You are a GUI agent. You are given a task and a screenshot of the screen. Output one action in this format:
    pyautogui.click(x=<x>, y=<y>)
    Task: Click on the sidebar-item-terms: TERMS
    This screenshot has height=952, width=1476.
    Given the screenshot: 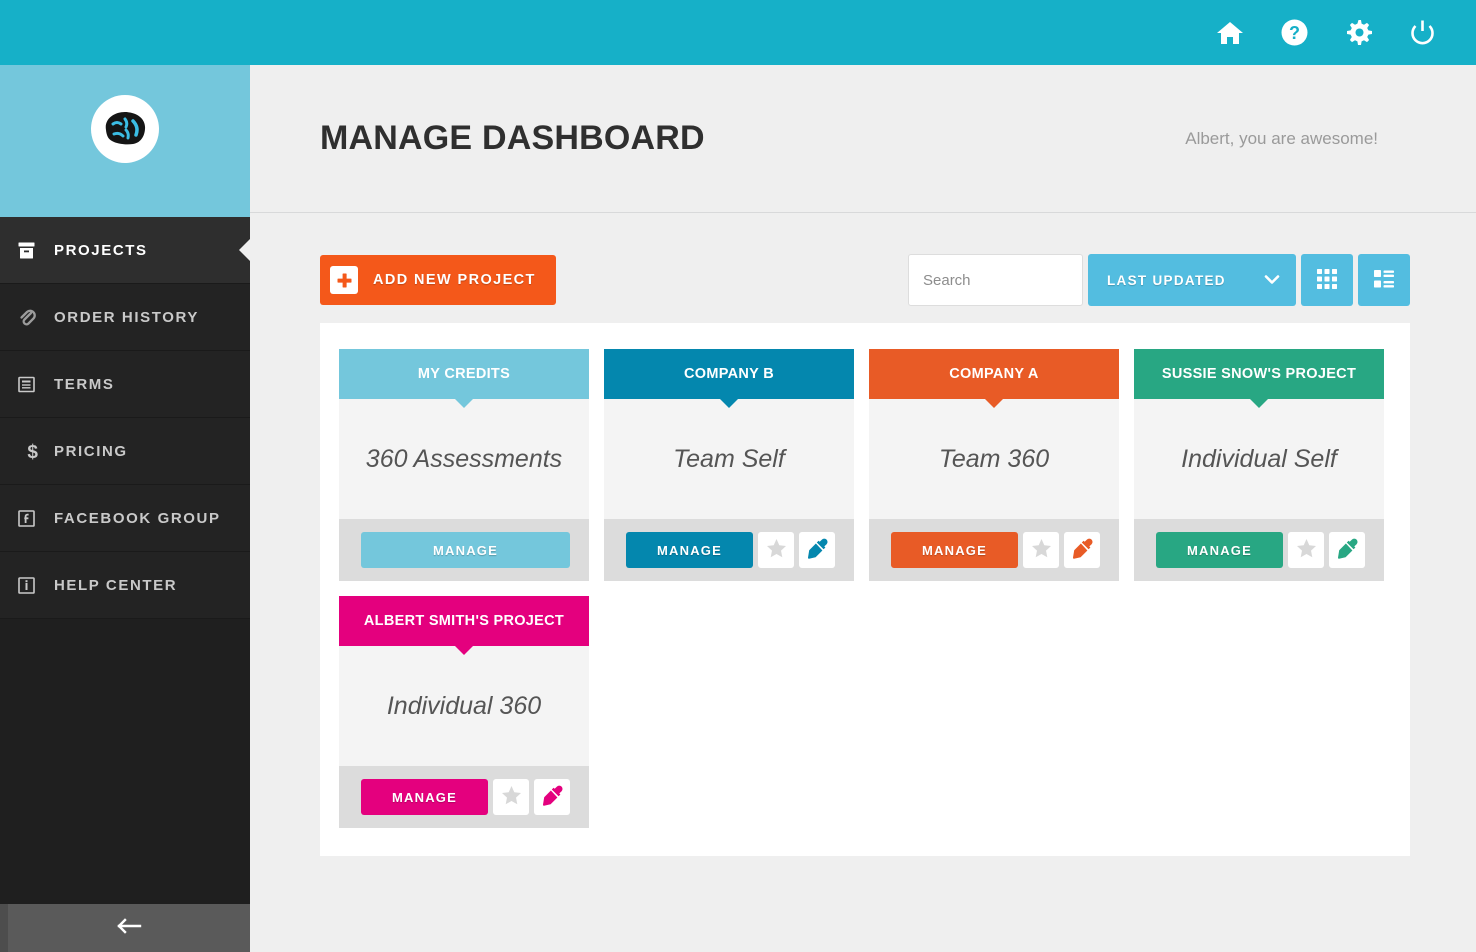 What is the action you would take?
    pyautogui.click(x=125, y=384)
    